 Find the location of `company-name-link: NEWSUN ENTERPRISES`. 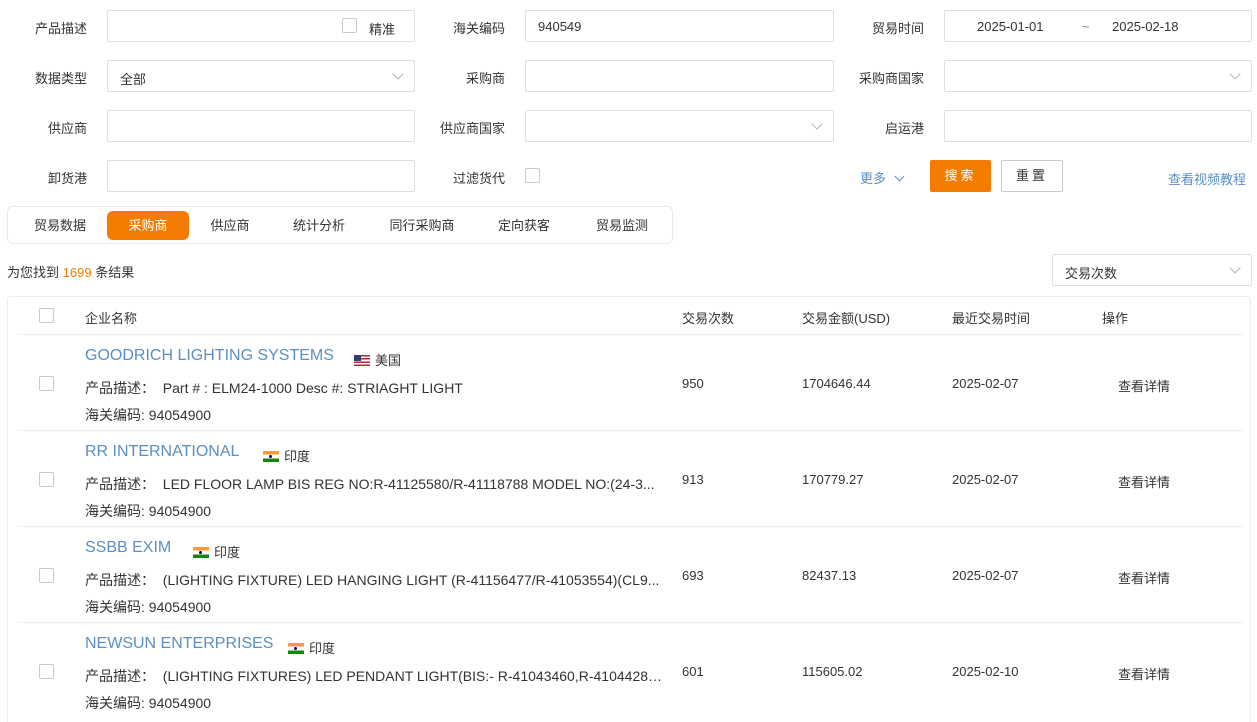

company-name-link: NEWSUN ENTERPRISES is located at coordinates (179, 644).